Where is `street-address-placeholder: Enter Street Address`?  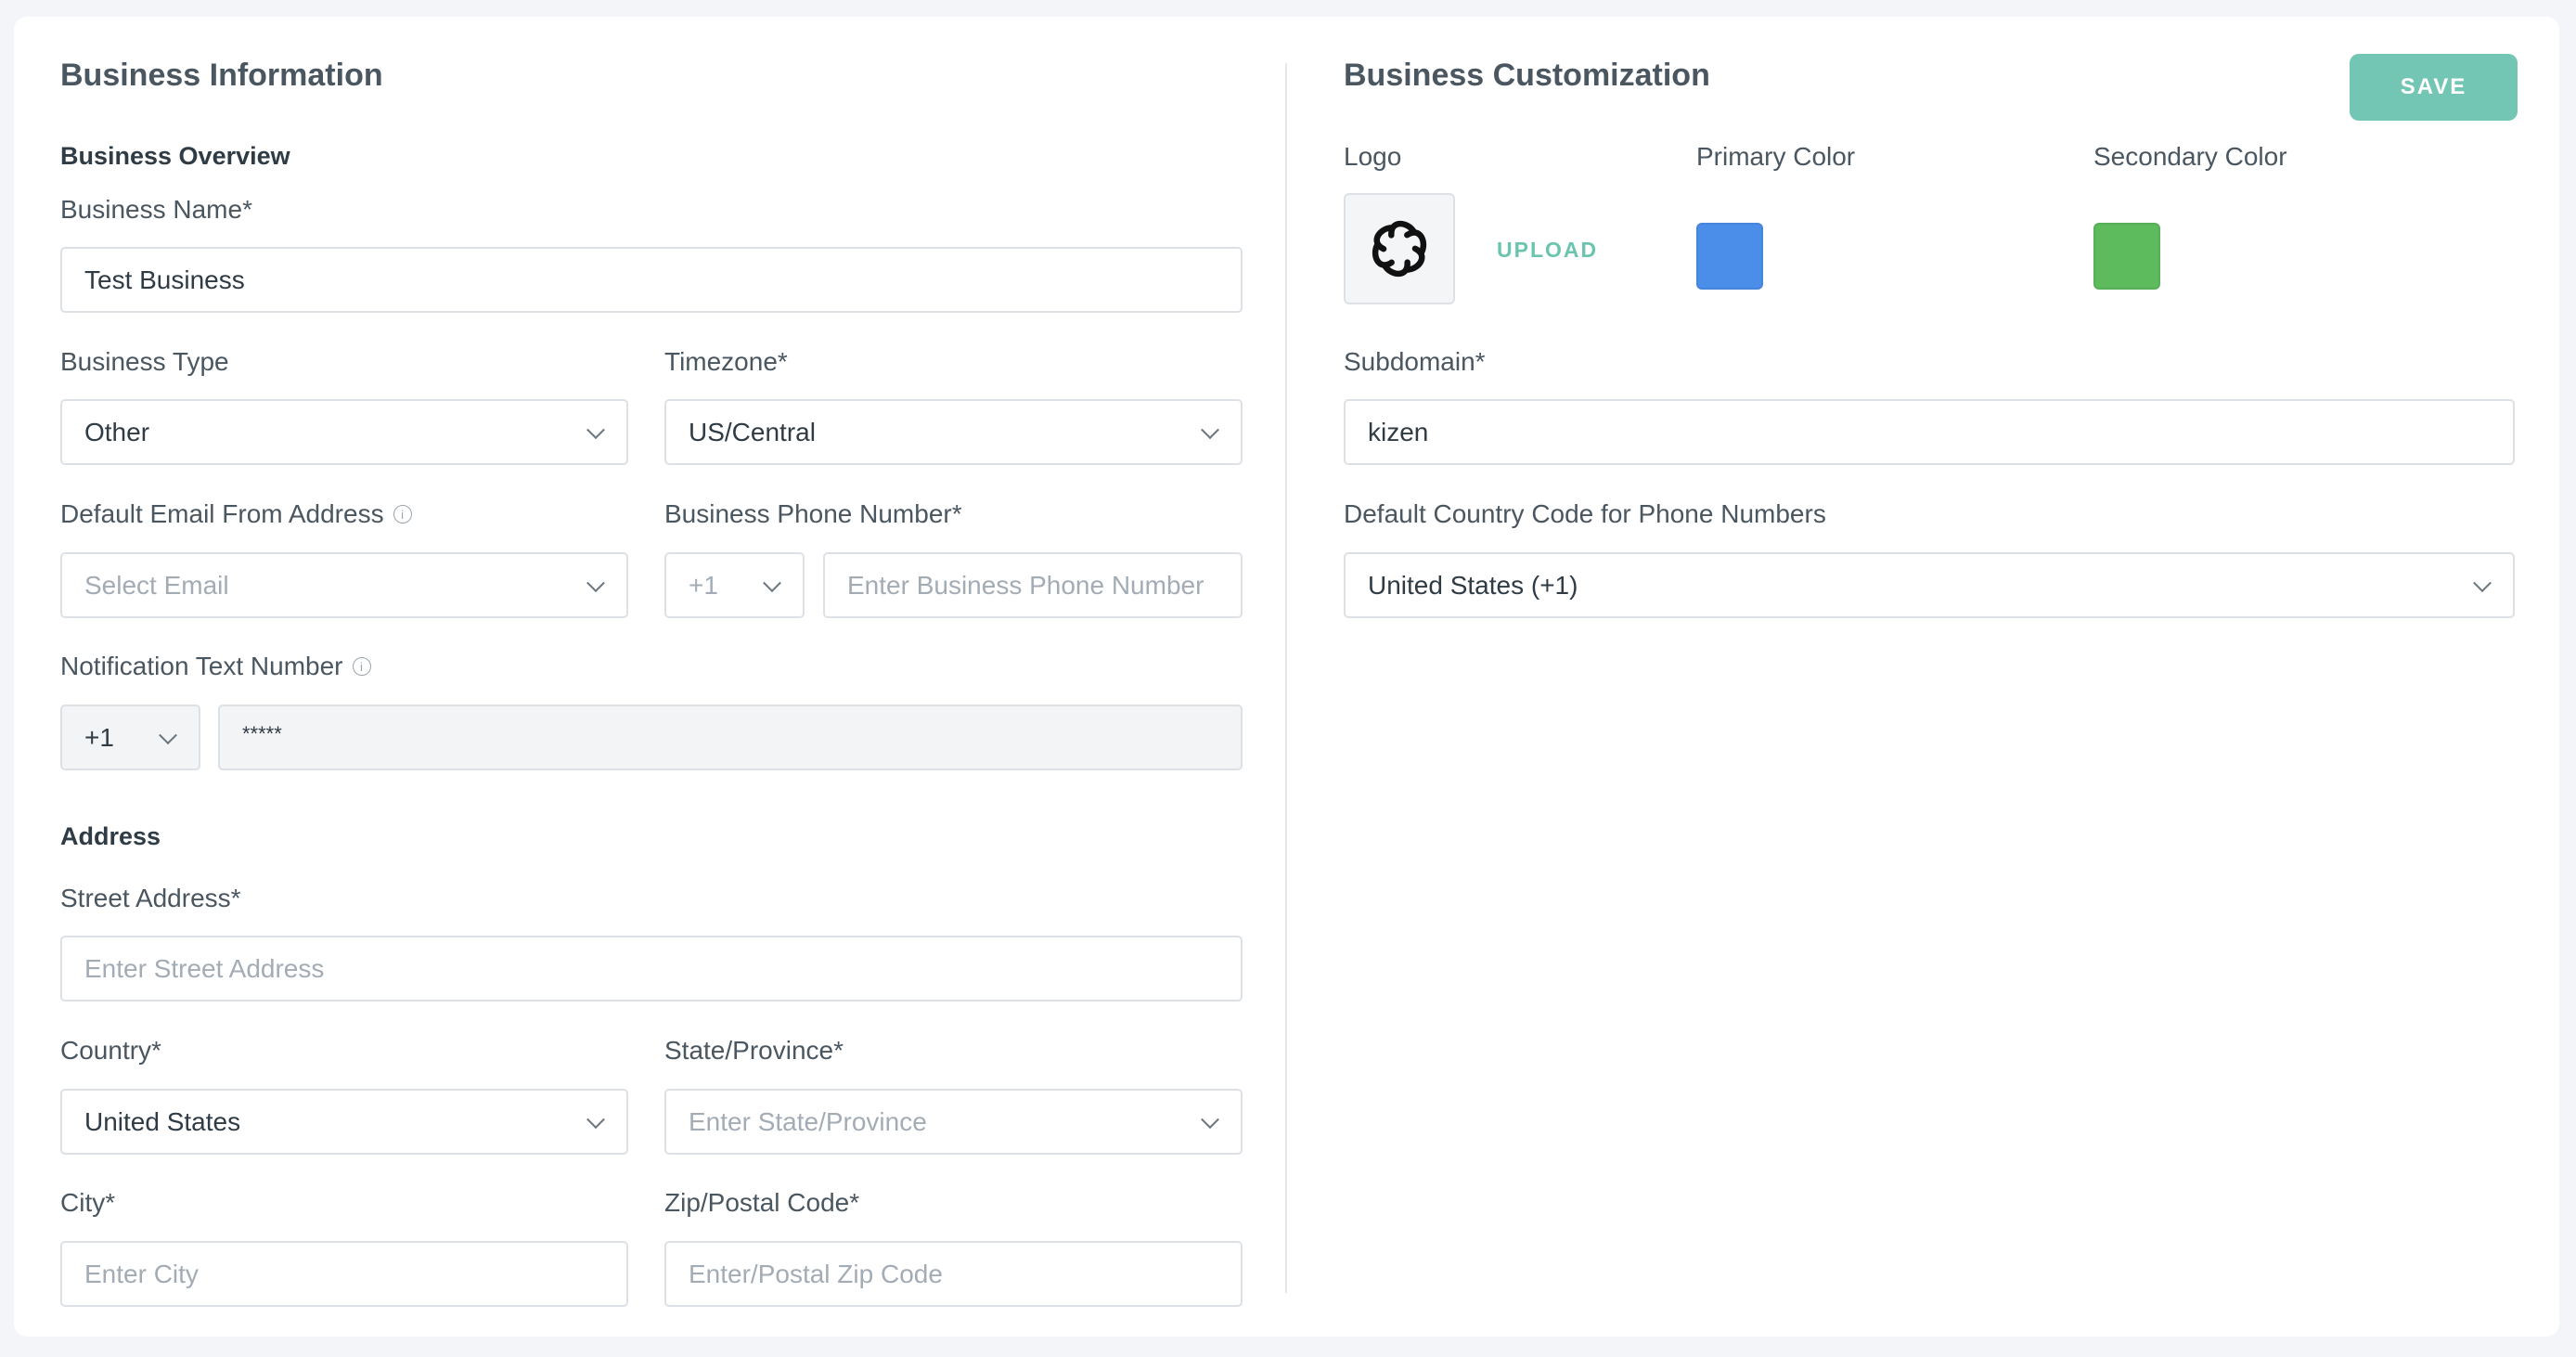
street-address-placeholder: Enter Street Address is located at coordinates (204, 968).